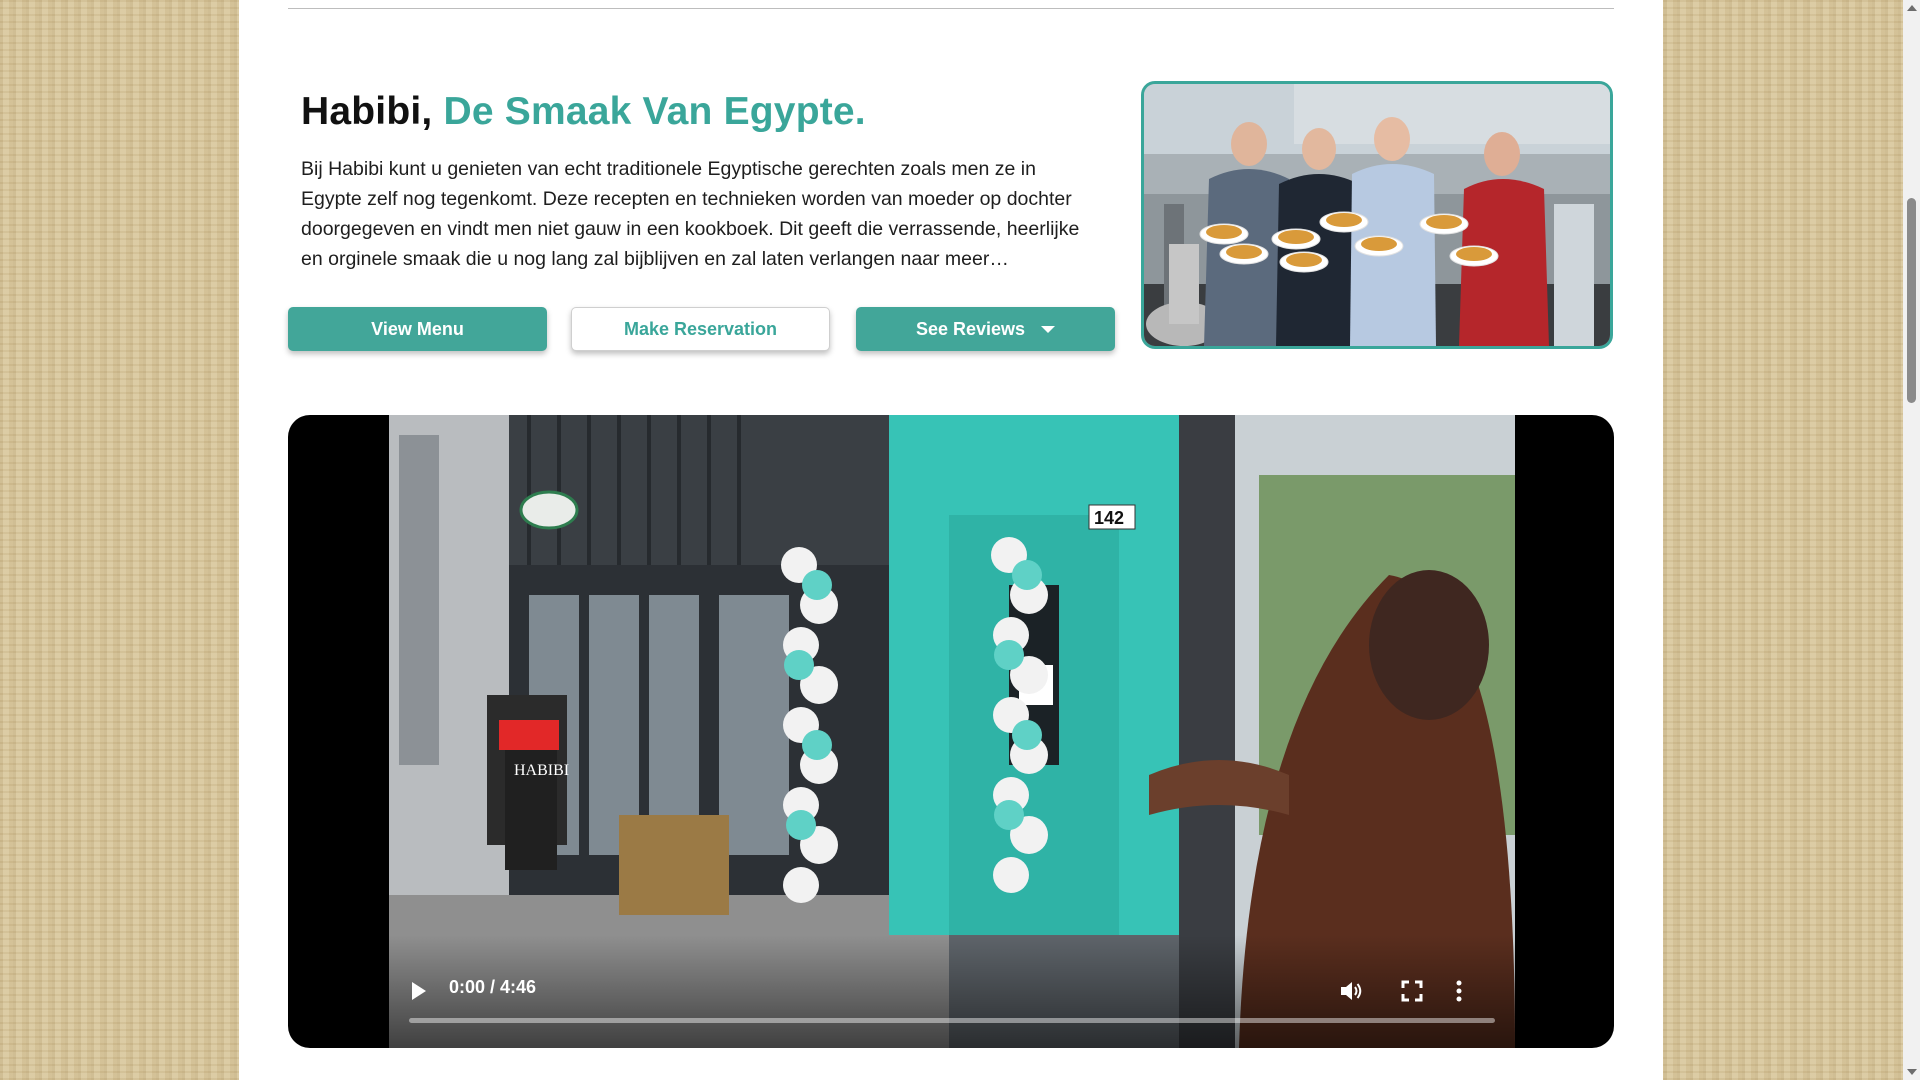  I want to click on scroll-up-icon, so click(1912, 8).